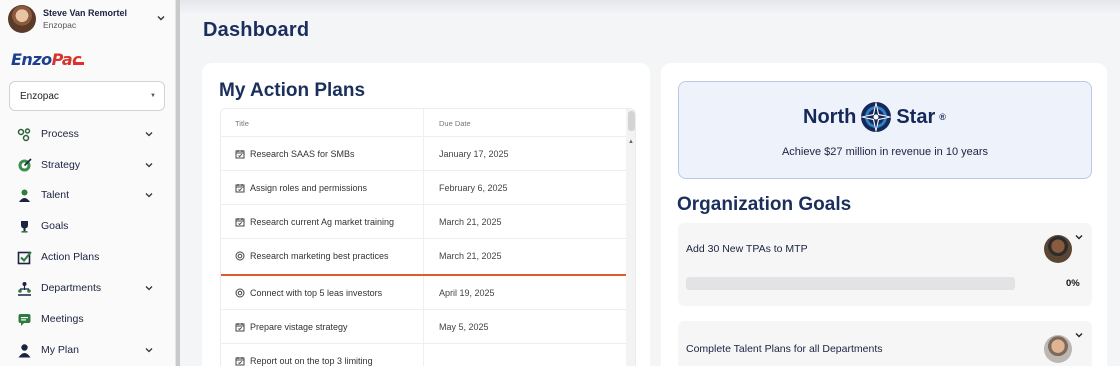 The image size is (1120, 366). I want to click on person-icon, so click(24, 350).